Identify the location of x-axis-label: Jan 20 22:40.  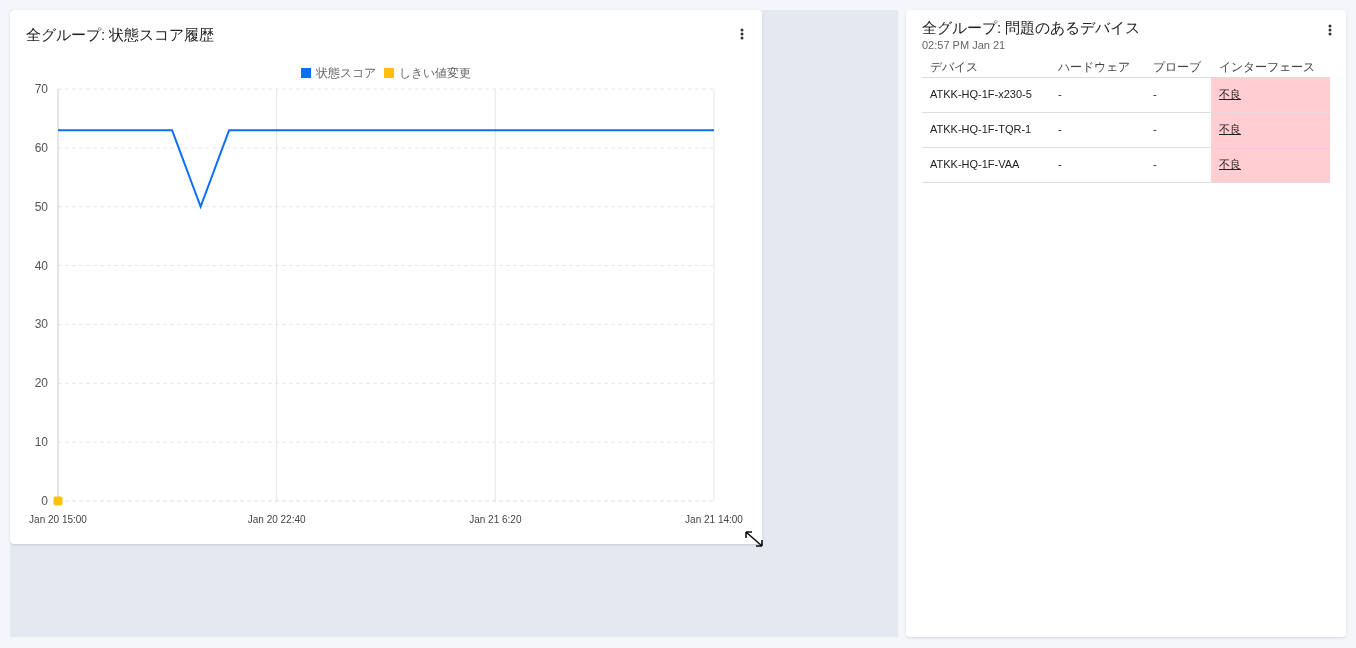
(276, 519).